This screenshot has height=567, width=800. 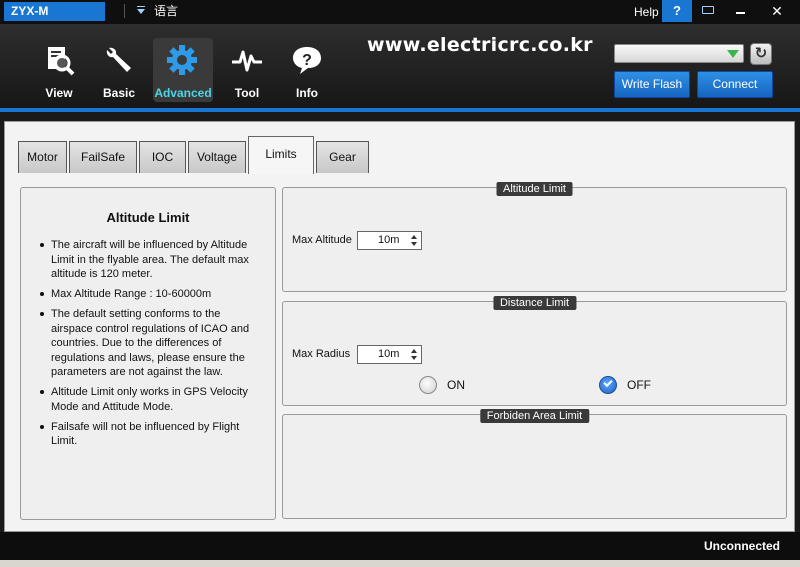 What do you see at coordinates (414, 358) in the screenshot?
I see `spin-down-icon` at bounding box center [414, 358].